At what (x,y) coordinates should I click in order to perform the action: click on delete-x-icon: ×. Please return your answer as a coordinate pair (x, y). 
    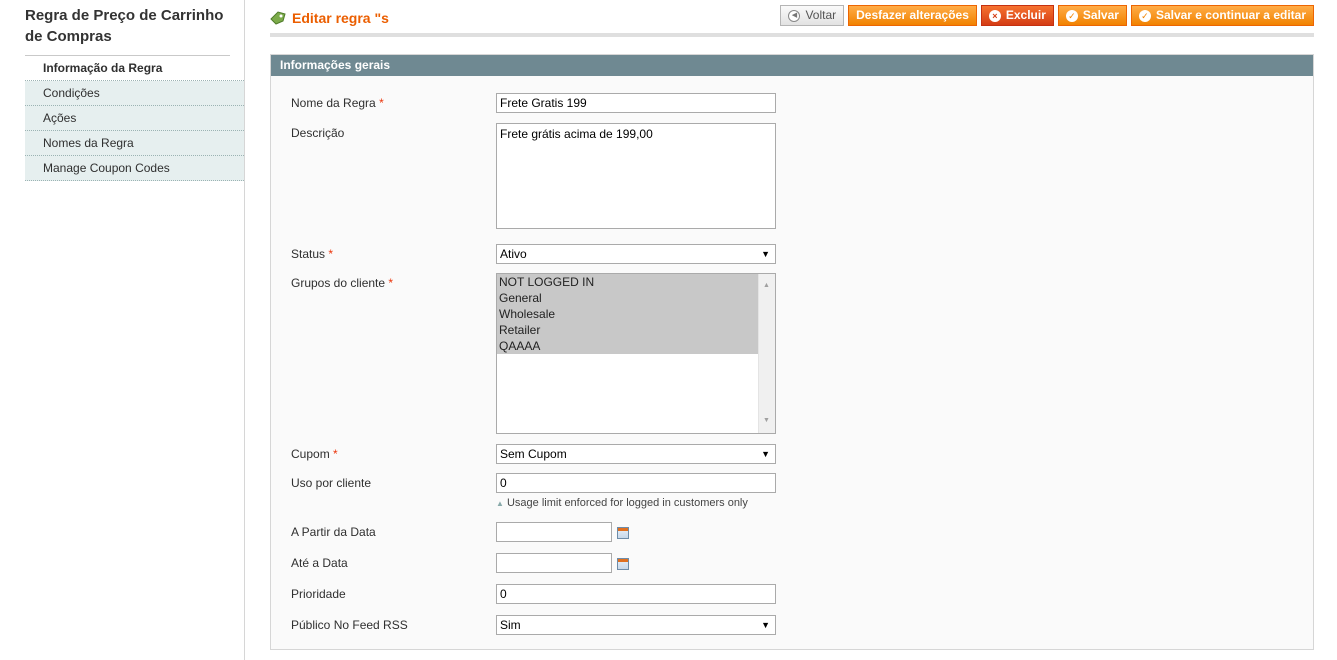
    Looking at the image, I should click on (994, 15).